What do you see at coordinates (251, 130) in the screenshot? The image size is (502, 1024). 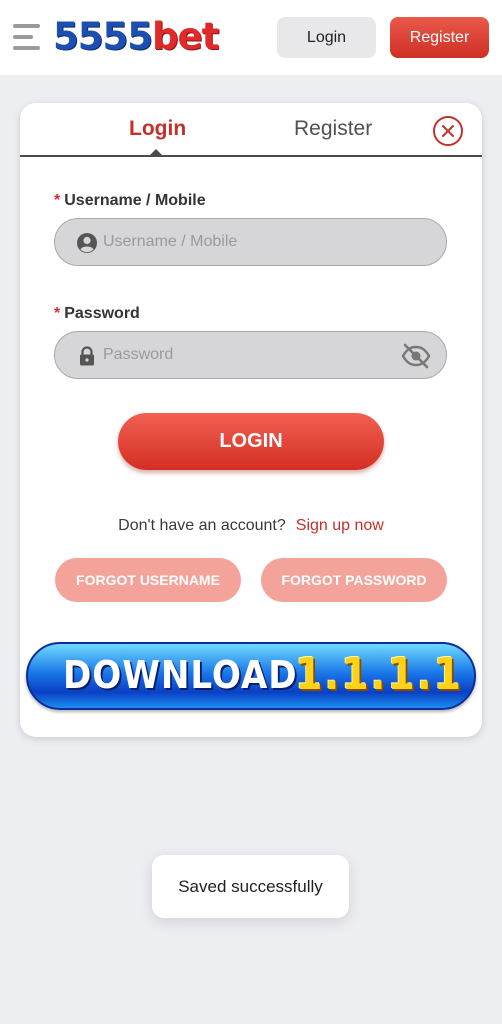 I see `tab-bar: Login Register` at bounding box center [251, 130].